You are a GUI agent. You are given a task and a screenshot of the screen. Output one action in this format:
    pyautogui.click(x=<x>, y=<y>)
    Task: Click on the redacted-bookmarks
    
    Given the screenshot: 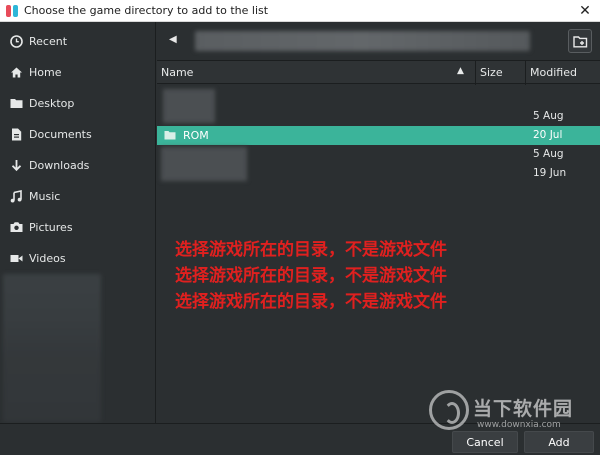 What is the action you would take?
    pyautogui.click(x=52, y=348)
    